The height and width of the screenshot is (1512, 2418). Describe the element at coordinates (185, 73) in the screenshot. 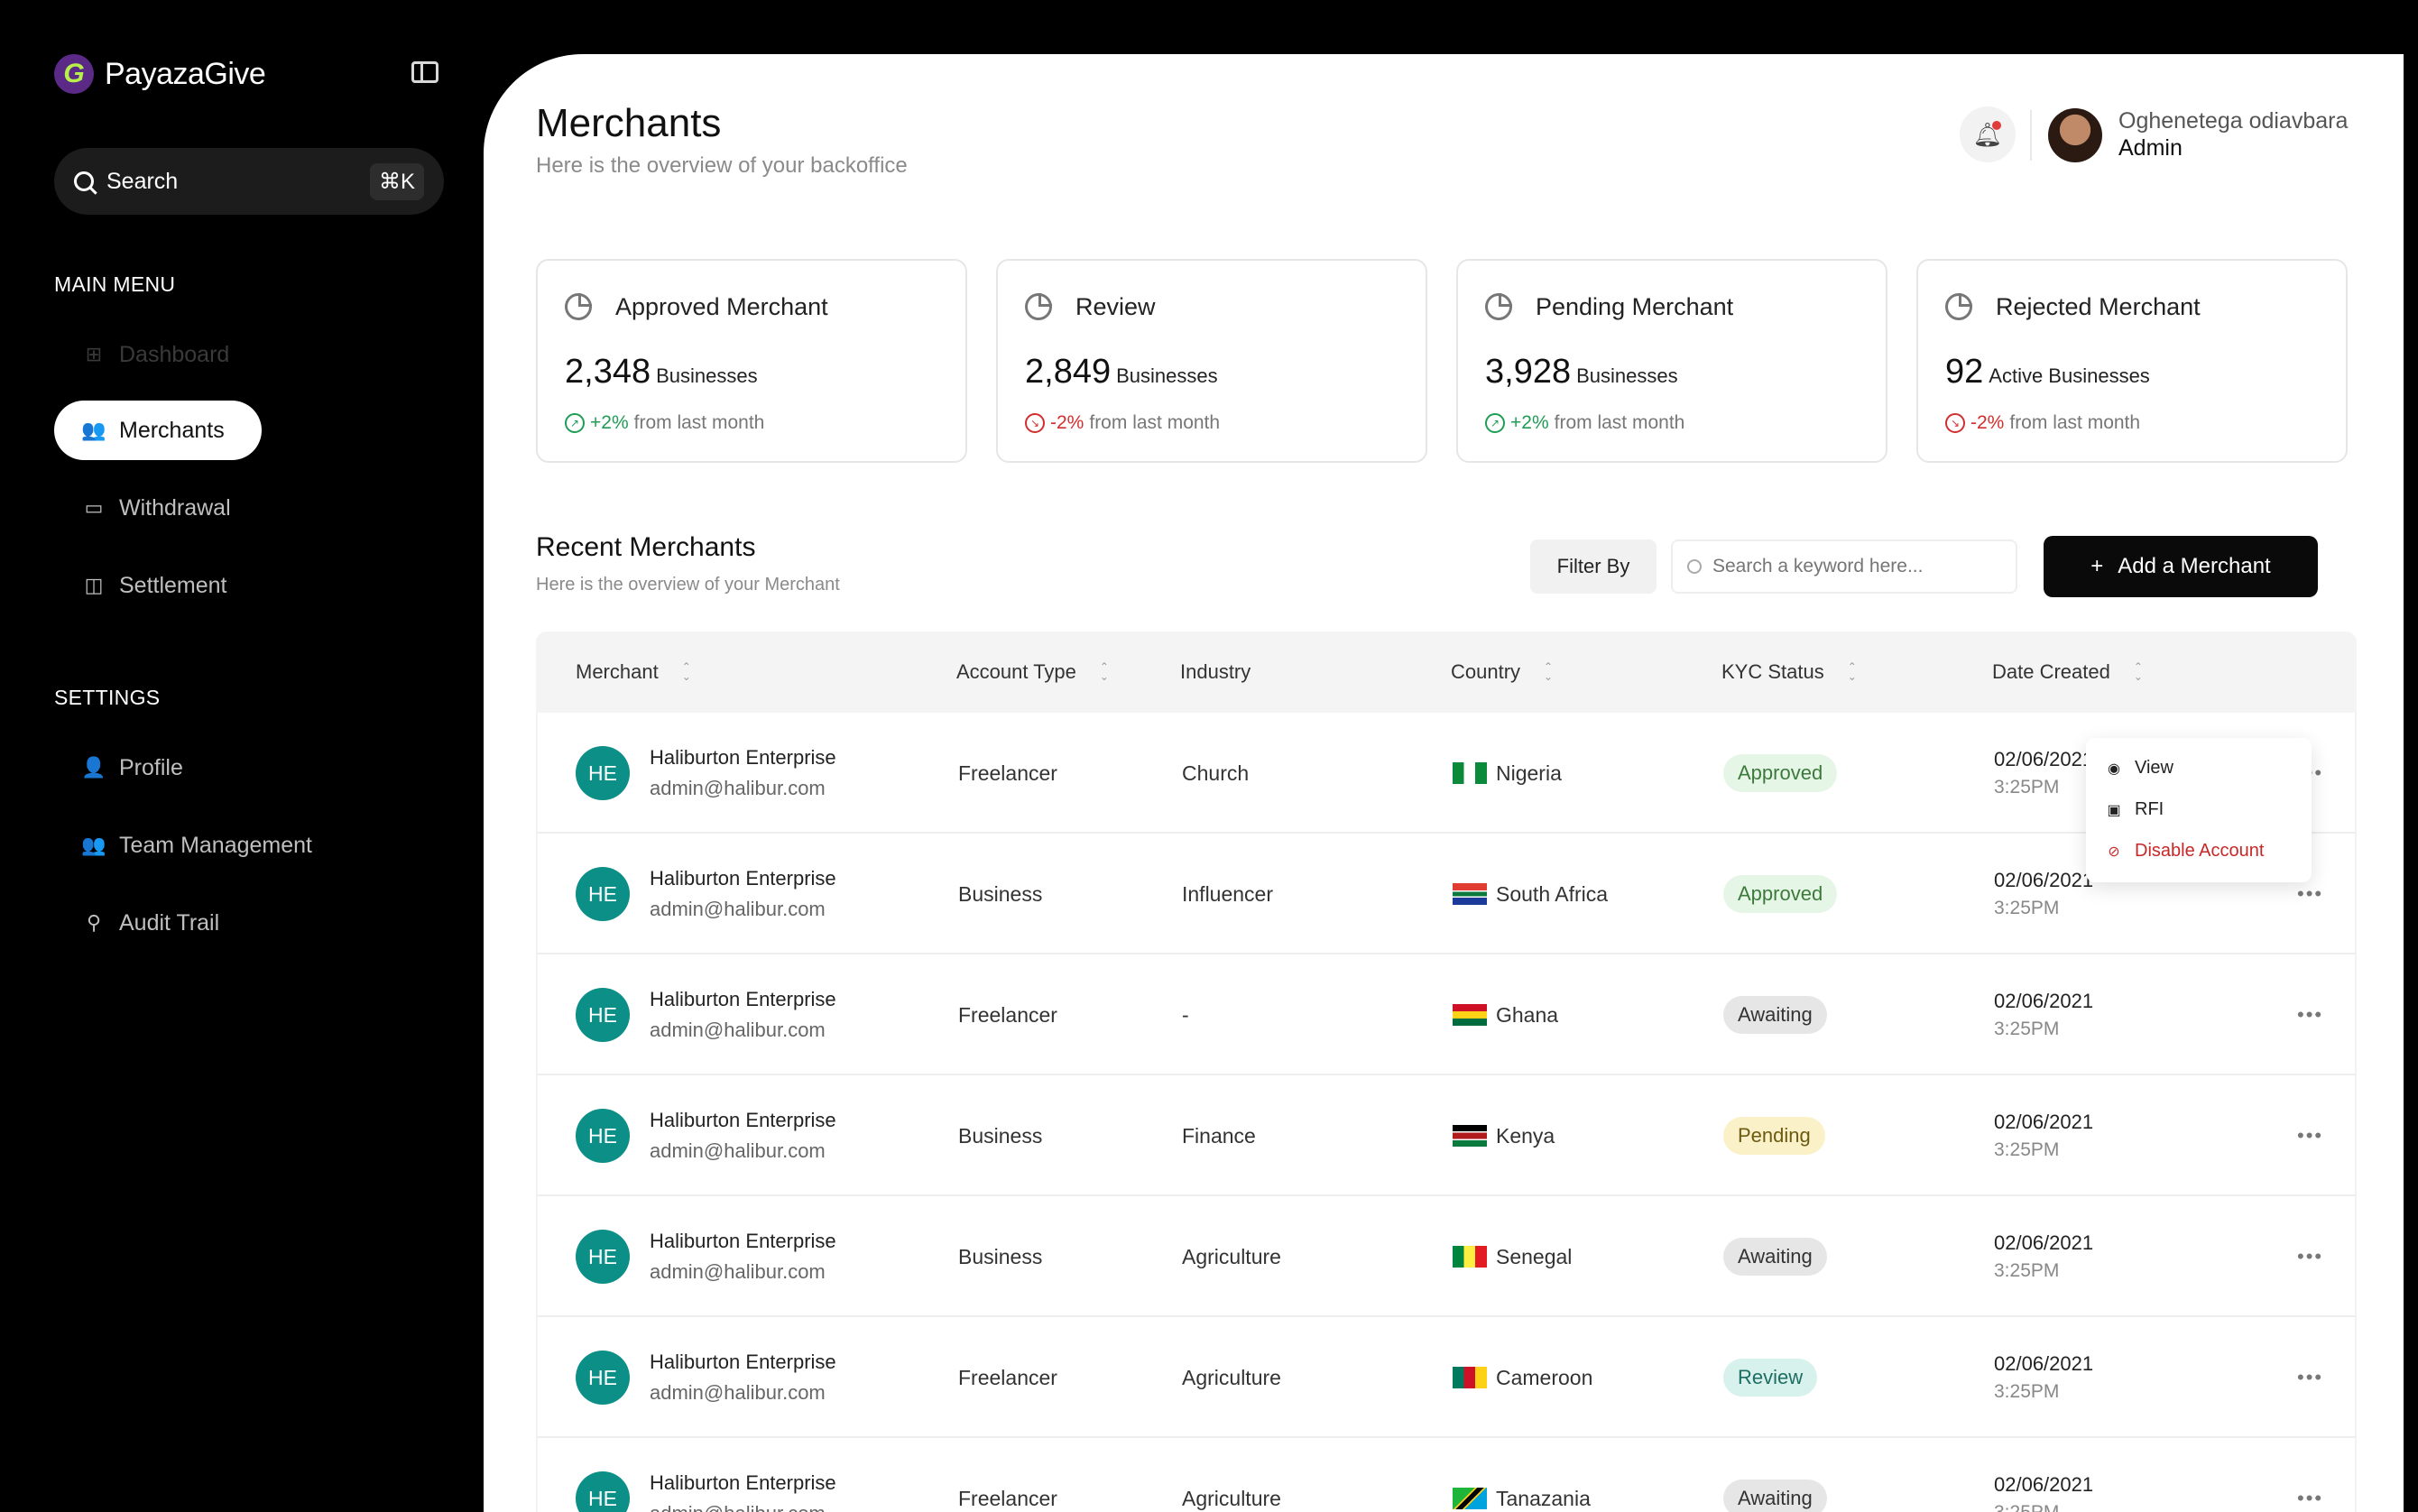

I see `app-name: PayazaGive` at that location.